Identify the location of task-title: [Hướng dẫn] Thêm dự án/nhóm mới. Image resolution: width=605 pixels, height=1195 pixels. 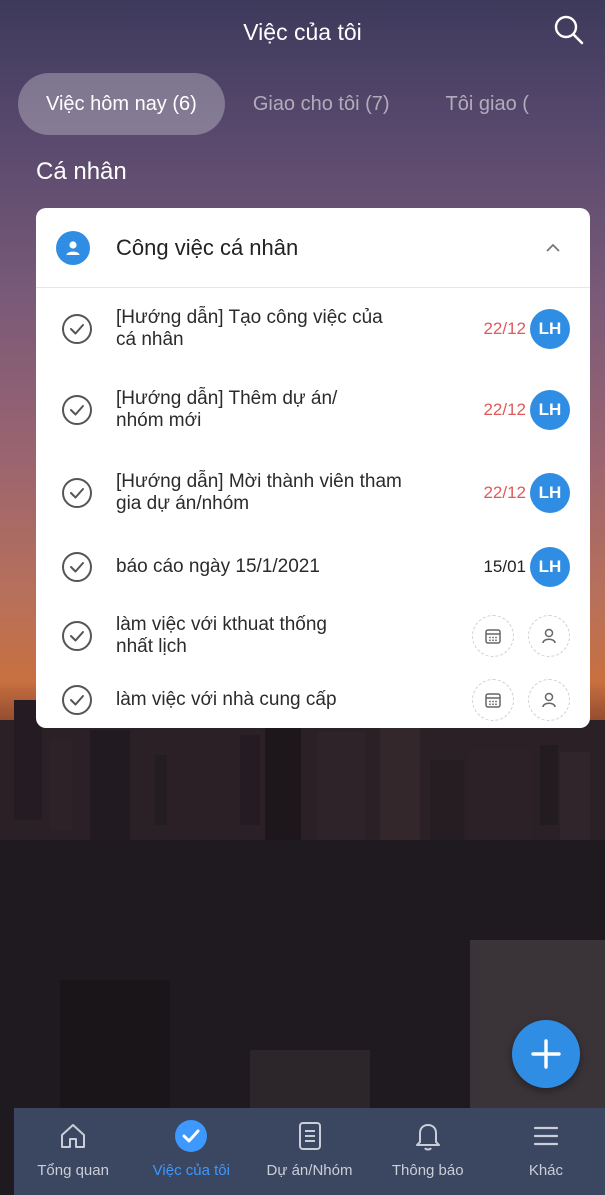
(299, 410).